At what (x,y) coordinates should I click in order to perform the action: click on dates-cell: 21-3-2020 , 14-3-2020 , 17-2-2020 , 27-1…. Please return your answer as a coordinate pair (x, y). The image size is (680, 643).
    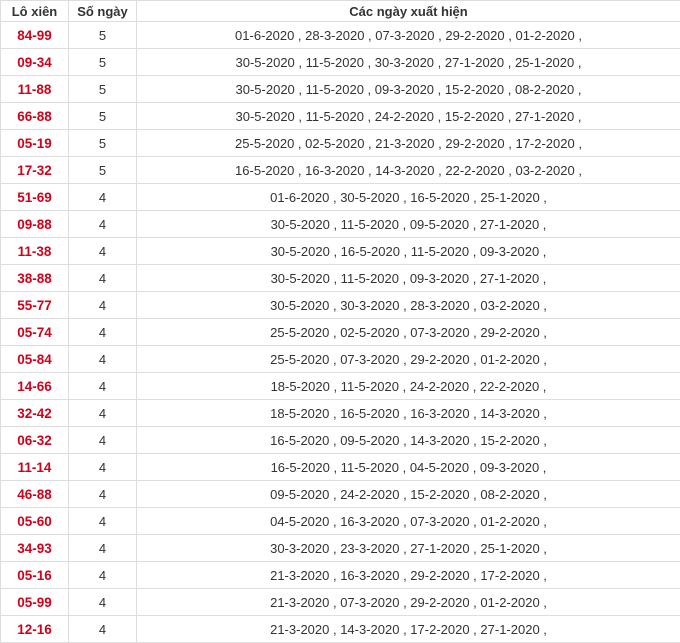
    Looking at the image, I should click on (408, 629).